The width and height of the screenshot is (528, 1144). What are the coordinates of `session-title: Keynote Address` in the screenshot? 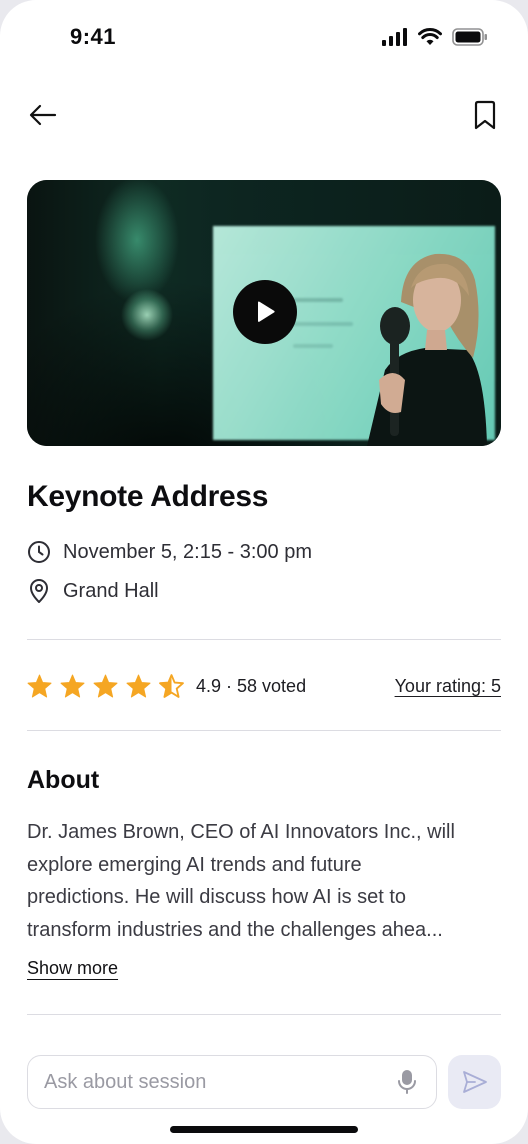 It's located at (148, 496).